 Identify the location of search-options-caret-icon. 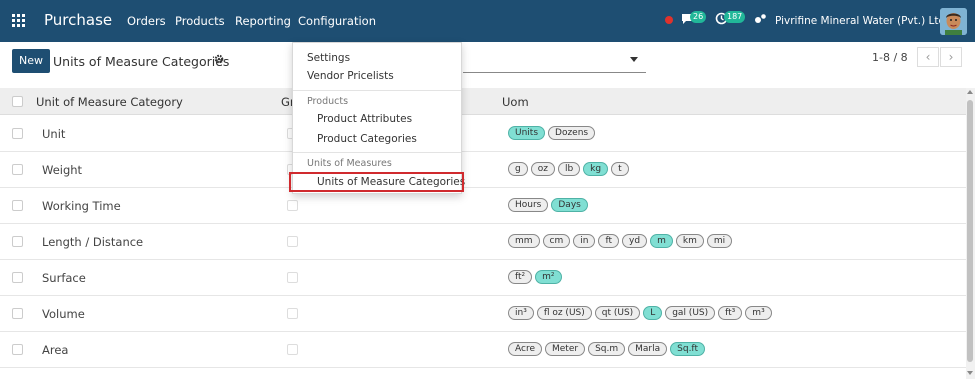
(634, 59).